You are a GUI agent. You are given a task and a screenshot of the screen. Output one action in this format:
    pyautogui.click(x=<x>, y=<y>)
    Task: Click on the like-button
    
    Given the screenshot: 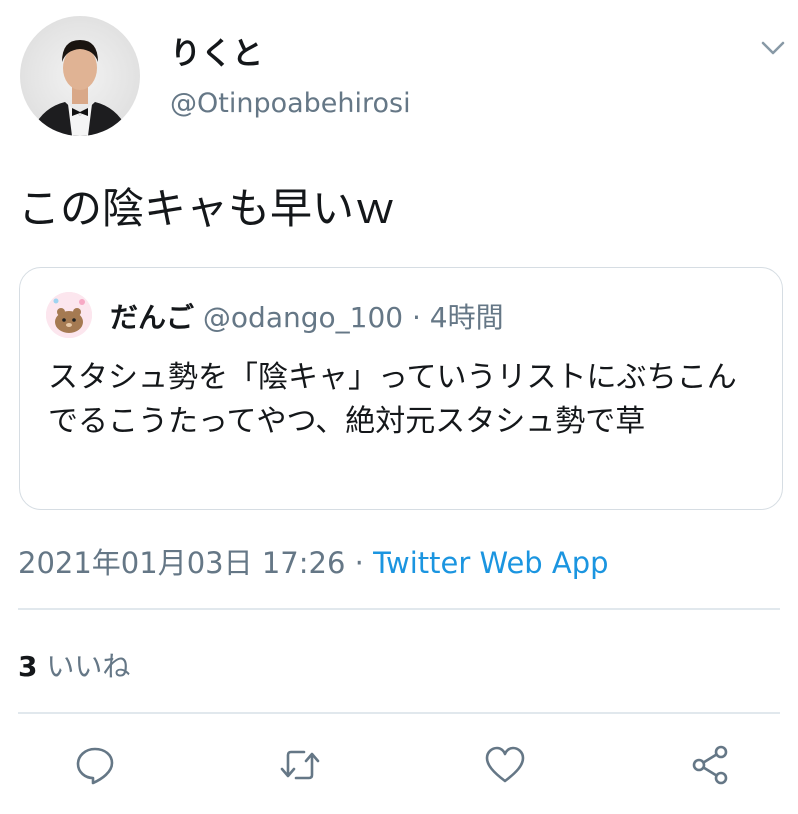 What is the action you would take?
    pyautogui.click(x=505, y=765)
    